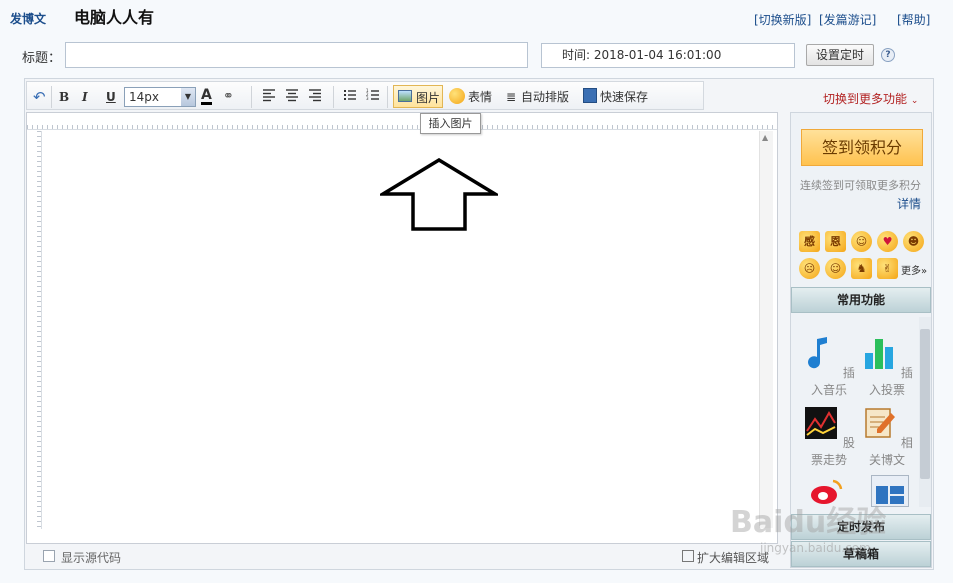  What do you see at coordinates (914, 269) in the screenshot?
I see `emoji-more-link: 更多»` at bounding box center [914, 269].